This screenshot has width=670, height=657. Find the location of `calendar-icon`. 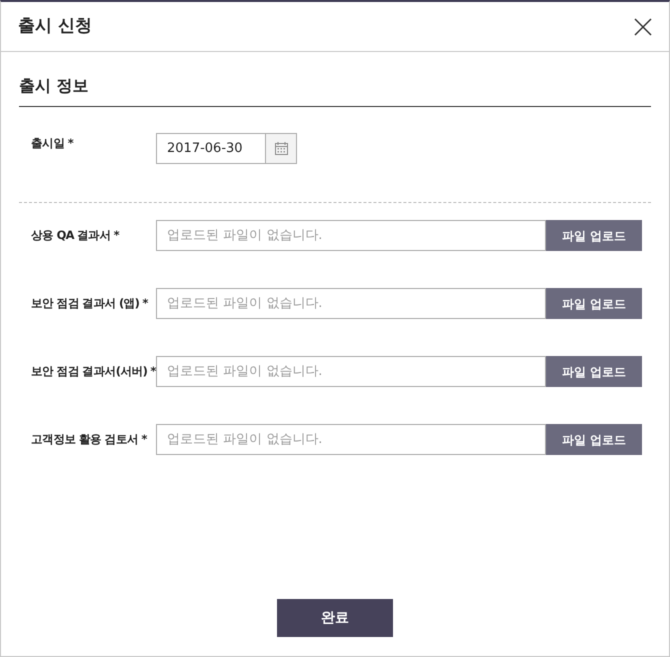

calendar-icon is located at coordinates (281, 148).